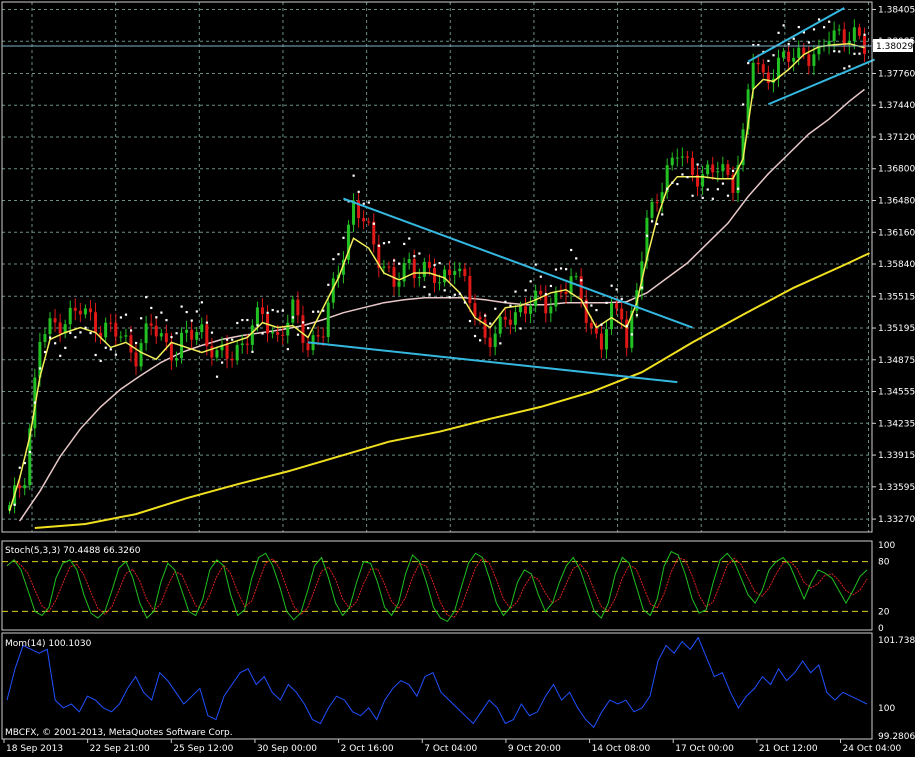 This screenshot has height=757, width=915. Describe the element at coordinates (788, 749) in the screenshot. I see `time-tick-label: 21 Oct 12:00` at that location.